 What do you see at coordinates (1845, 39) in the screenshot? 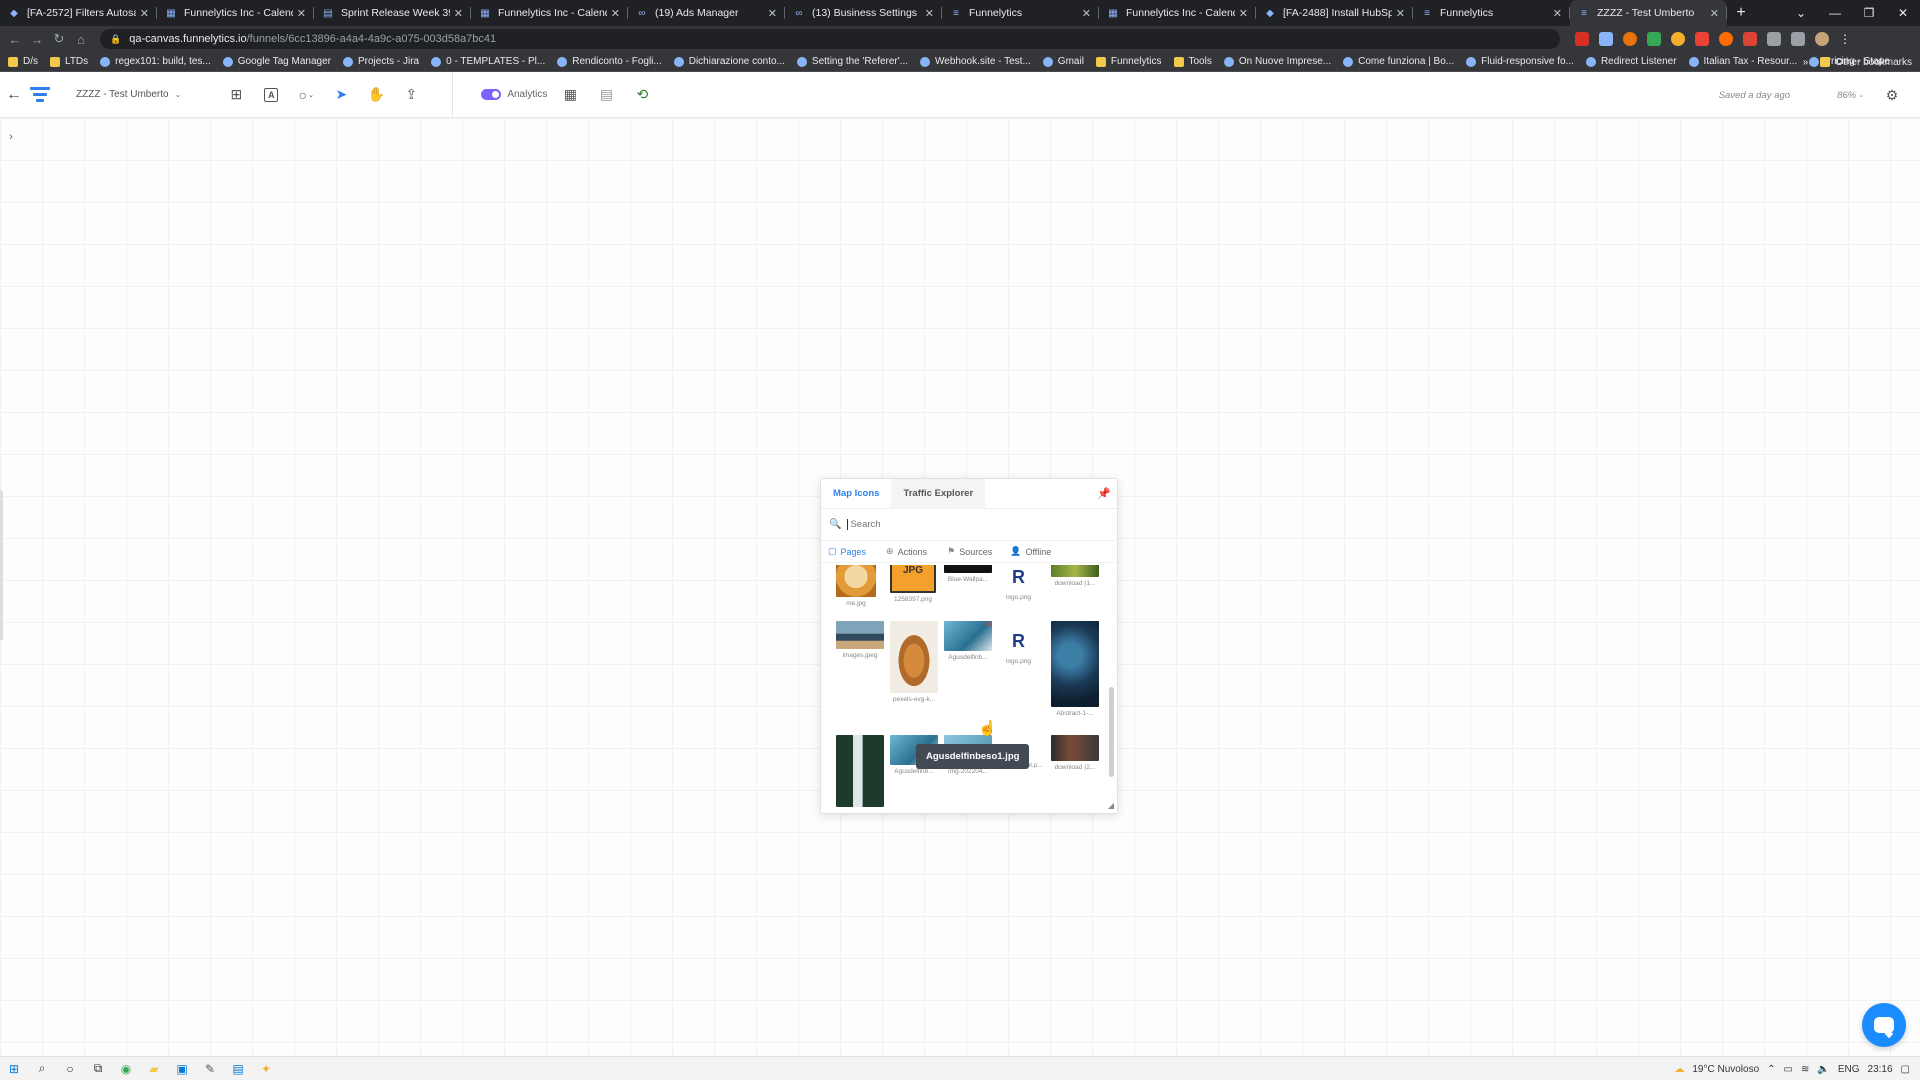
I see `menu-icon: ⋮` at bounding box center [1845, 39].